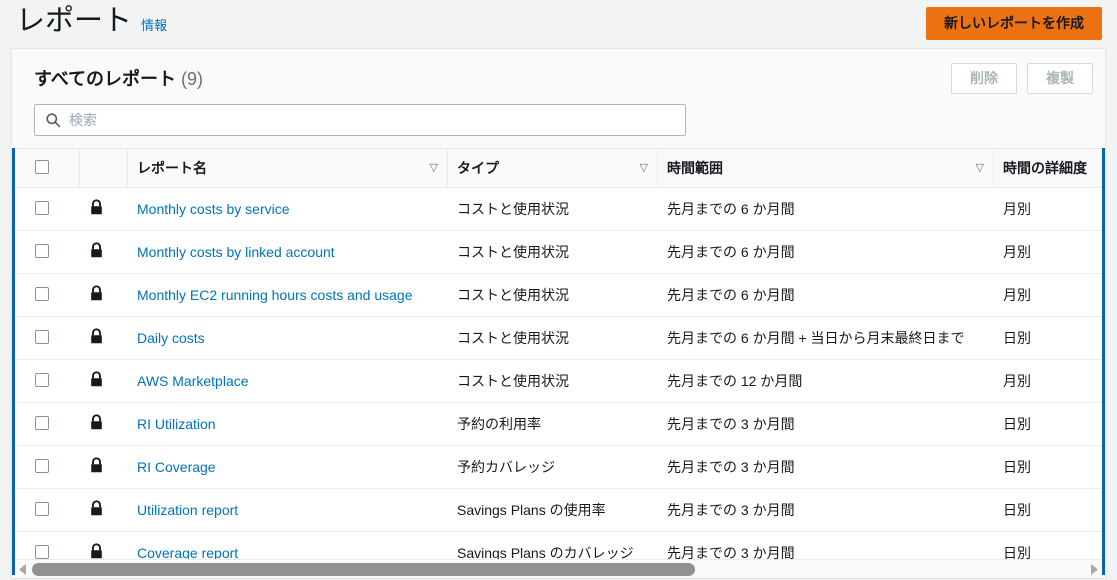 The width and height of the screenshot is (1117, 580). What do you see at coordinates (213, 209) in the screenshot?
I see `report-name-link: Monthly costs by service` at bounding box center [213, 209].